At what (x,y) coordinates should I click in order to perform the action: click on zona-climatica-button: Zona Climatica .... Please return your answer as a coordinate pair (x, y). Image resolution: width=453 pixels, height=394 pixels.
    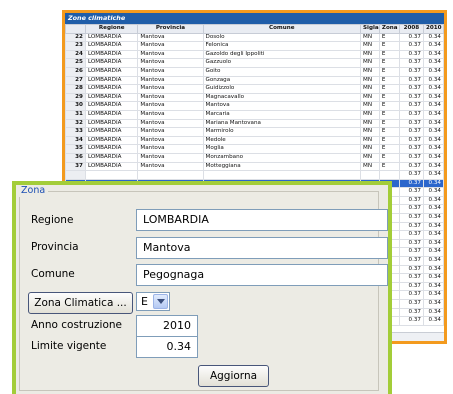
    Looking at the image, I should click on (80, 303).